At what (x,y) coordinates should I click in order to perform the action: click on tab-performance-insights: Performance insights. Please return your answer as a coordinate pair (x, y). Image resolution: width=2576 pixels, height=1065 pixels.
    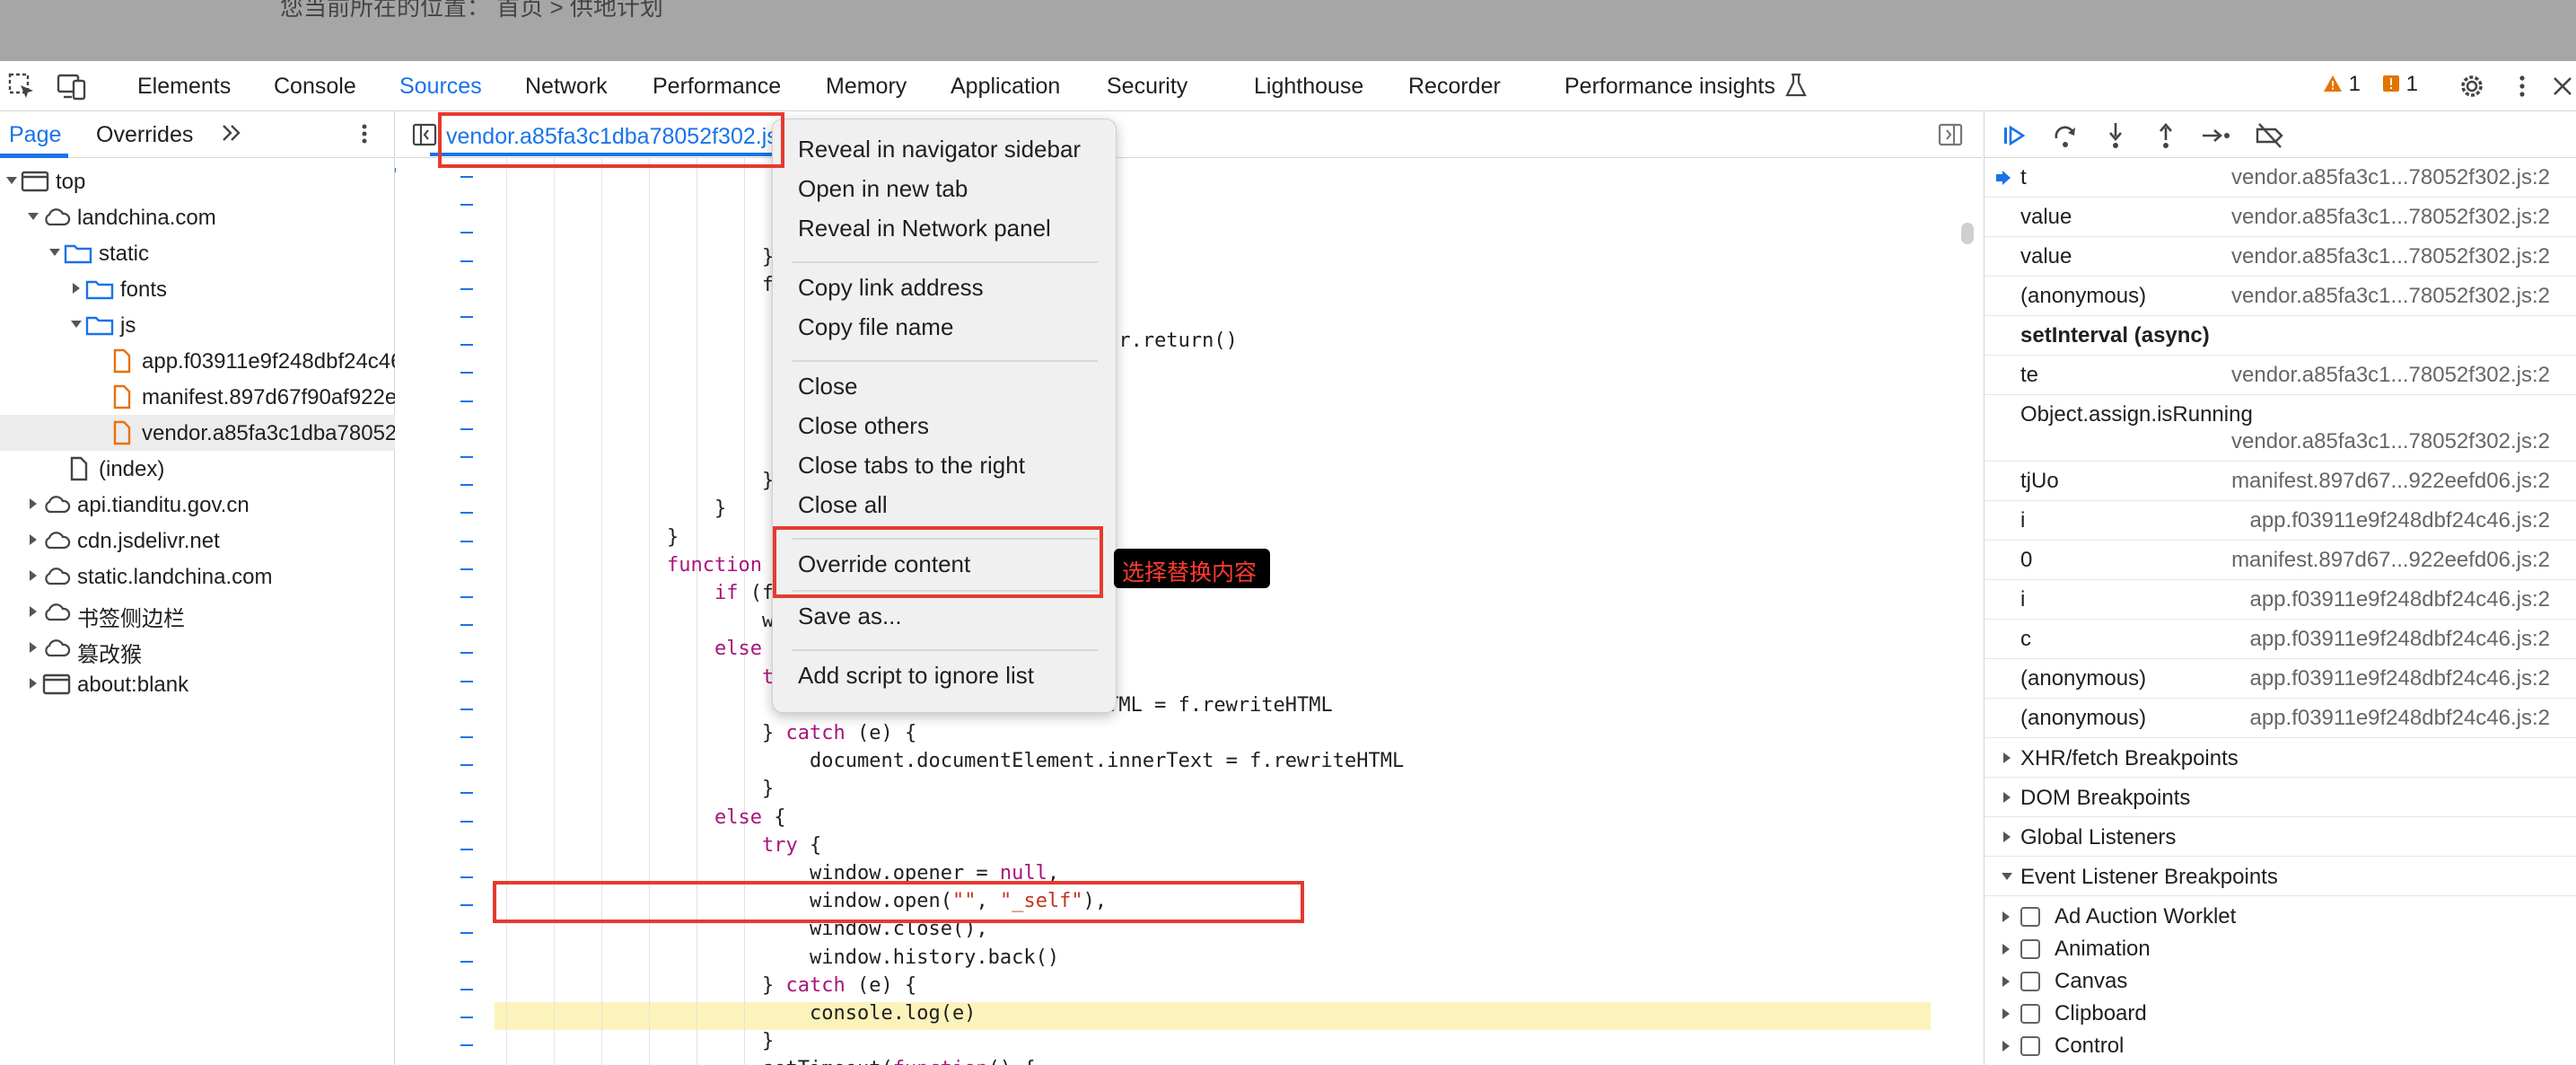
    Looking at the image, I should click on (1669, 87).